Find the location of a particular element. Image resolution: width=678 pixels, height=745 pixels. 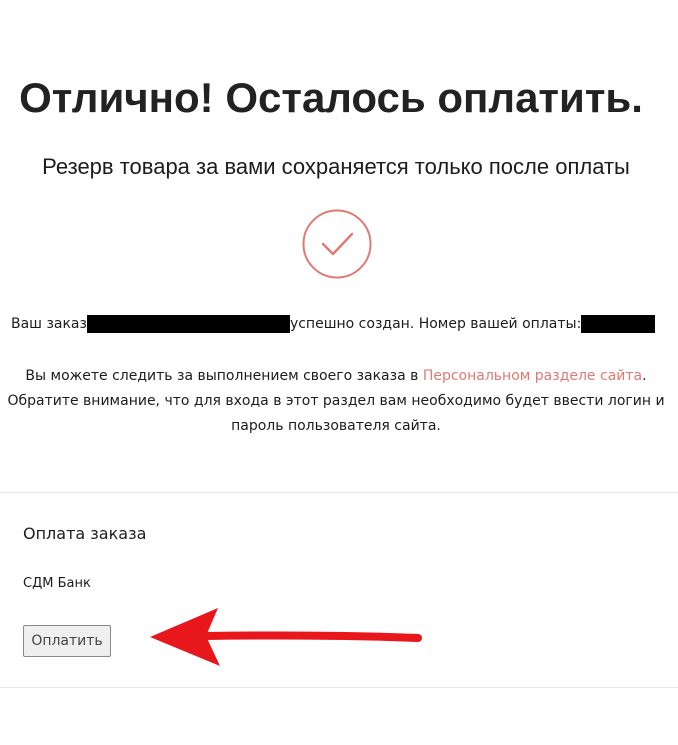

payment-section-title: Оплата заказа is located at coordinates (85, 533).